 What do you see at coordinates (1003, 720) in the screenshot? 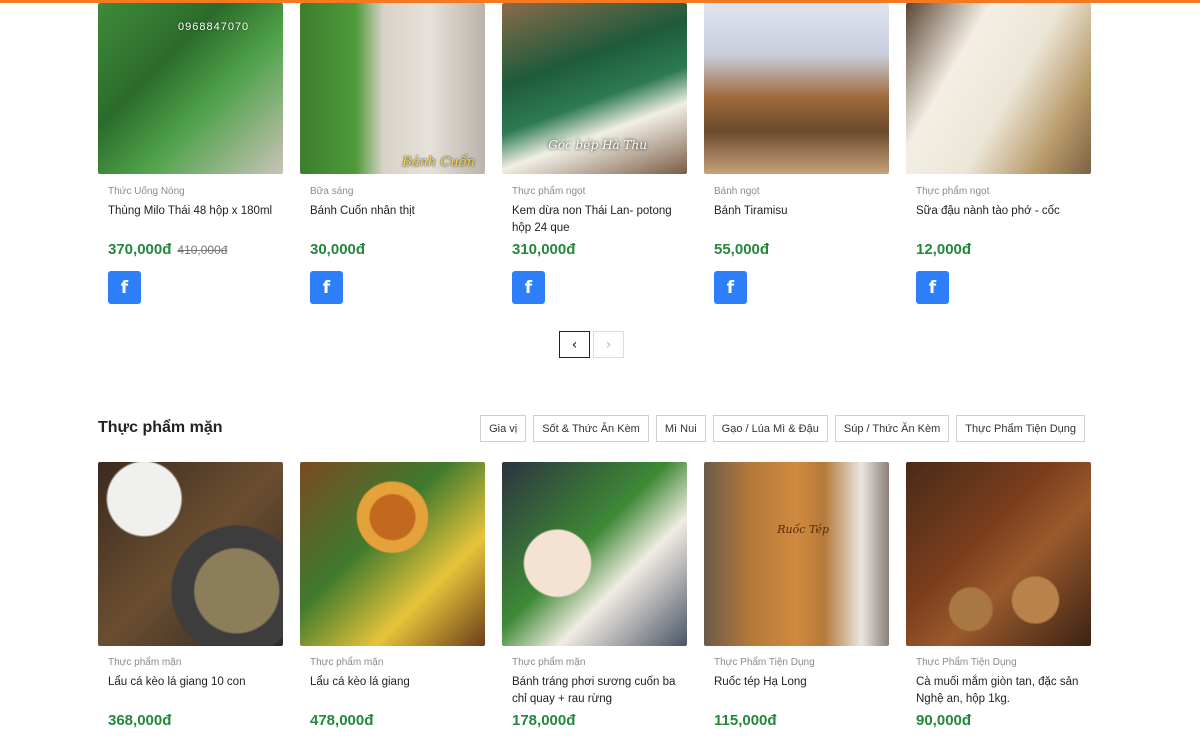
I see `price-line: 90,000đ` at bounding box center [1003, 720].